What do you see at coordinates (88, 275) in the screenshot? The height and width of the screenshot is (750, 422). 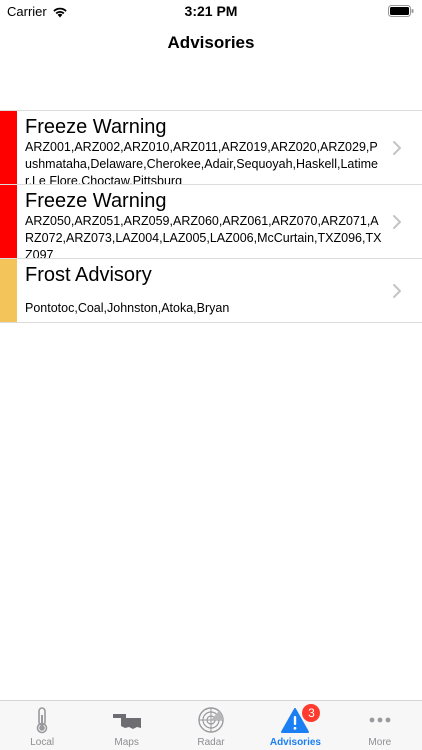 I see `advisory-title: Frost Advisory` at bounding box center [88, 275].